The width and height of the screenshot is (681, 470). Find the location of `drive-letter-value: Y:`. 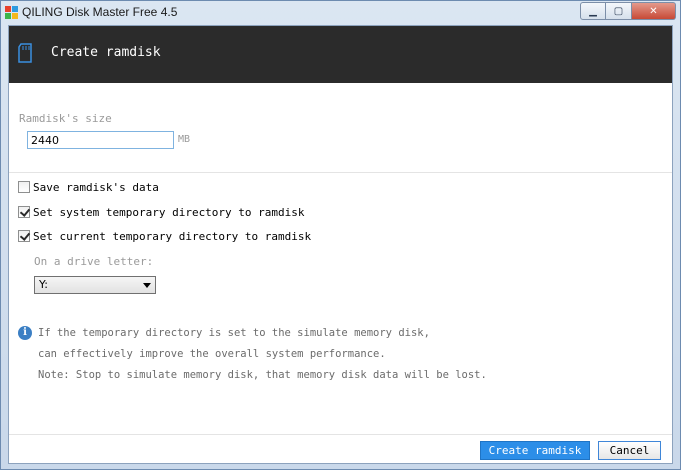

drive-letter-value: Y: is located at coordinates (43, 284).